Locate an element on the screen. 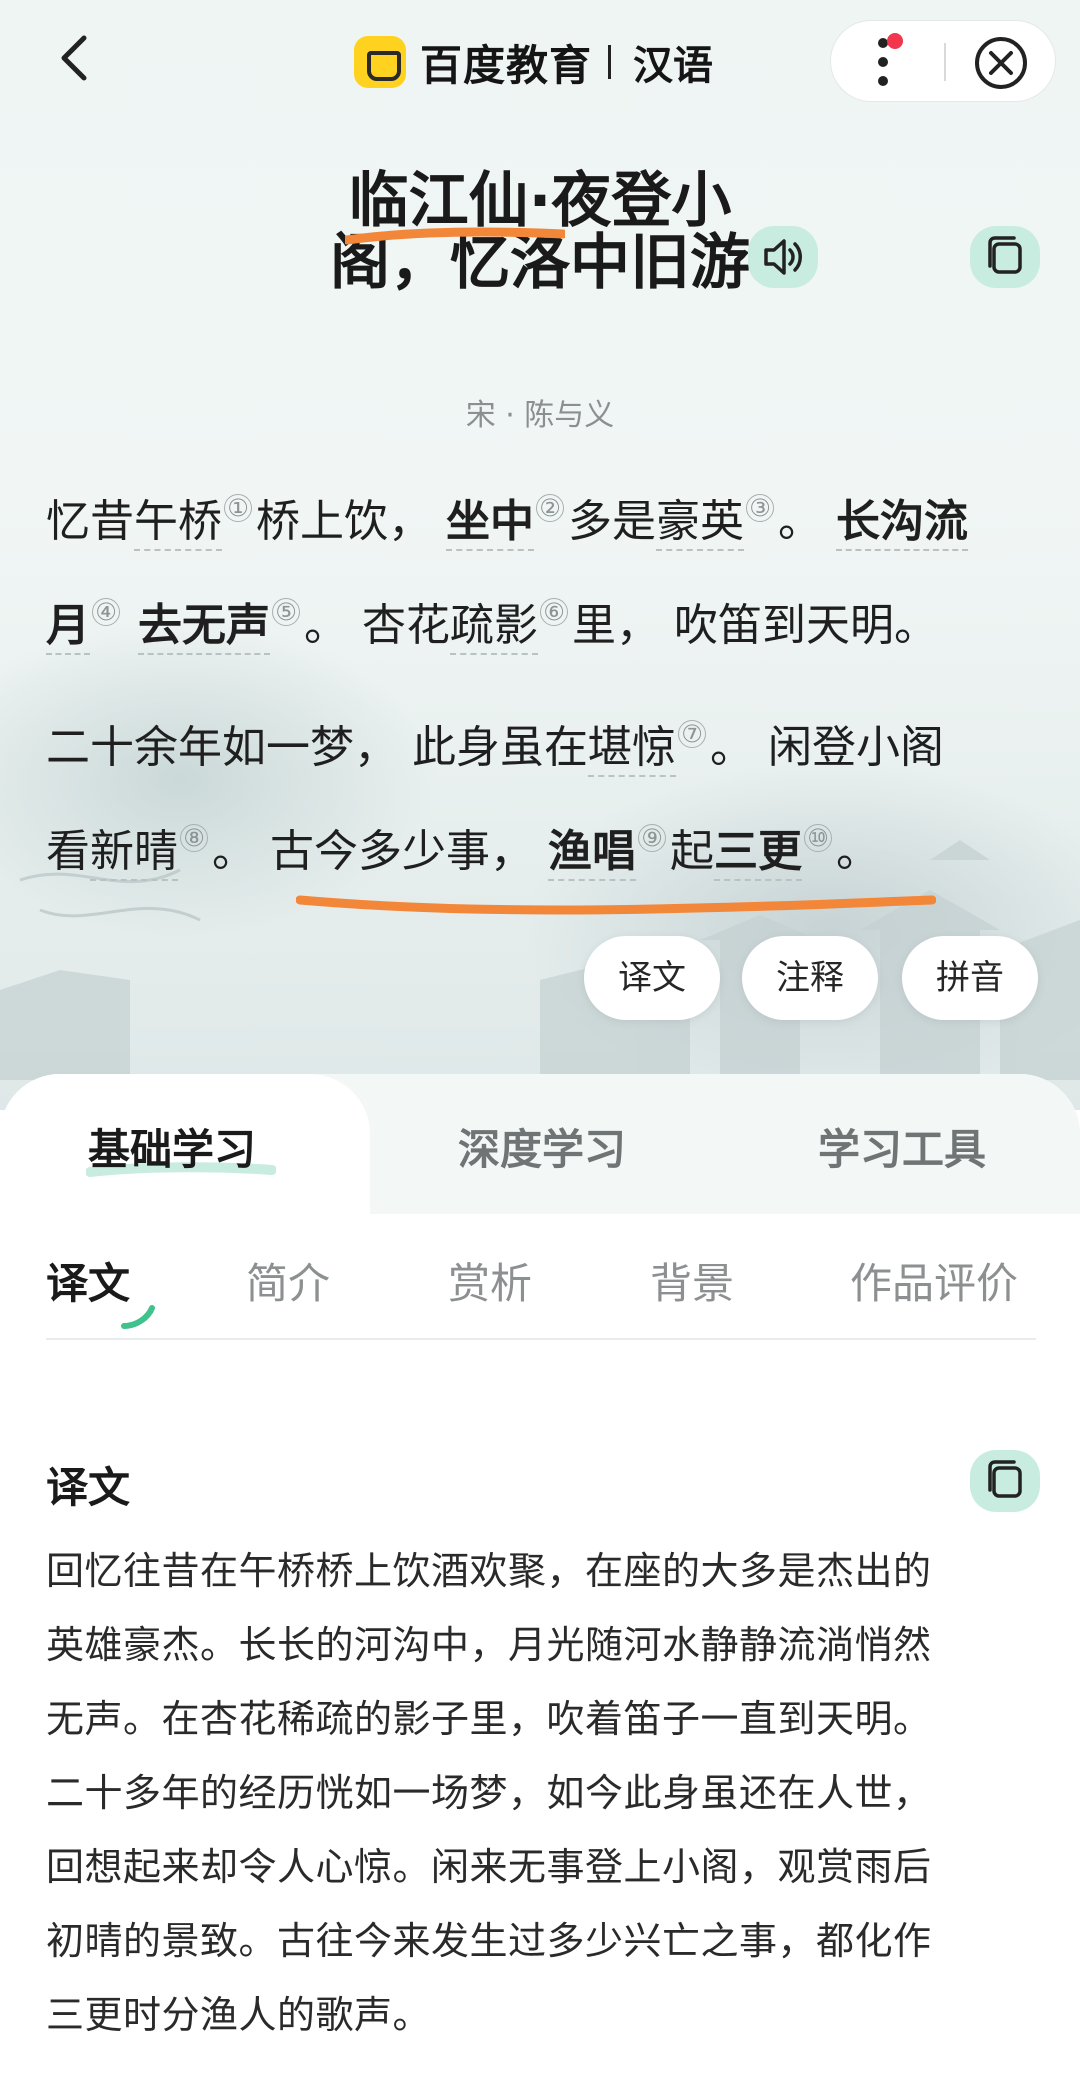 This screenshot has width=1080, height=2075. main-tab-bar: 基础学习 深度学习 学习工具 is located at coordinates (540, 1144).